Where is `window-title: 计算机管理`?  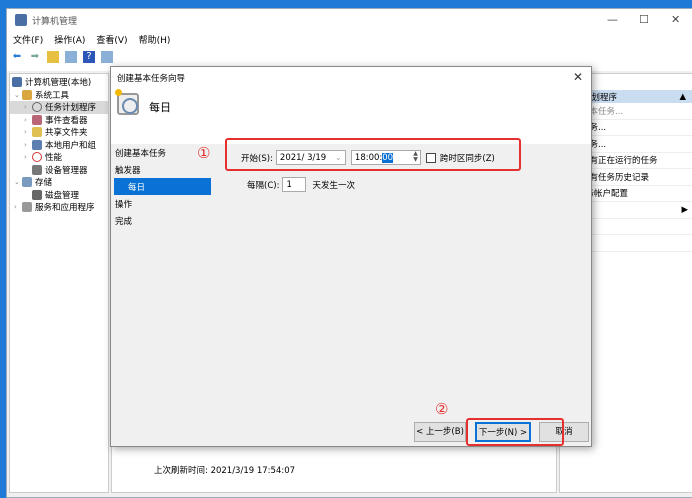
window-title: 计算机管理 is located at coordinates (55, 21).